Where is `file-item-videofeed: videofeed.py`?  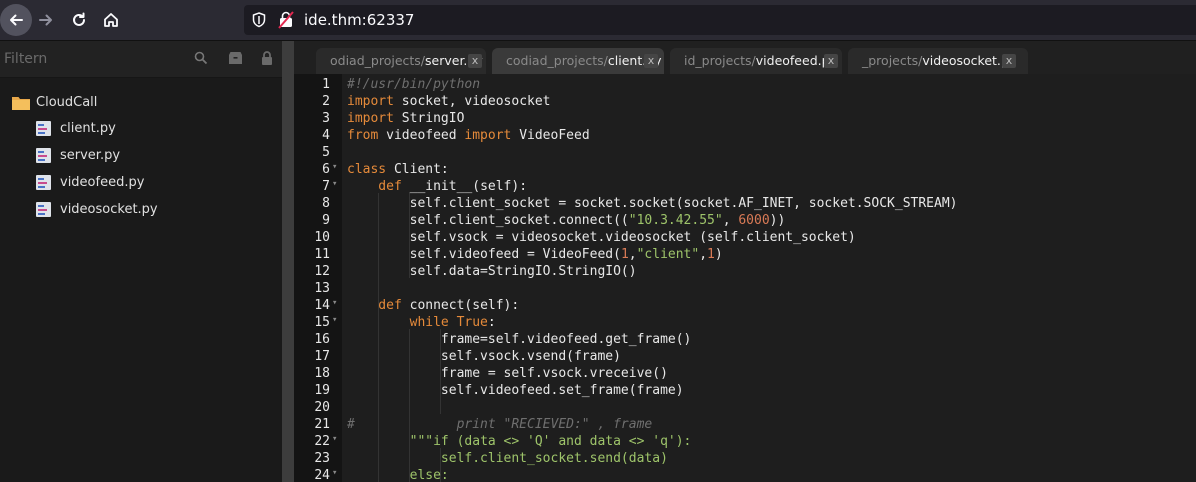
file-item-videofeed: videofeed.py is located at coordinates (136, 184).